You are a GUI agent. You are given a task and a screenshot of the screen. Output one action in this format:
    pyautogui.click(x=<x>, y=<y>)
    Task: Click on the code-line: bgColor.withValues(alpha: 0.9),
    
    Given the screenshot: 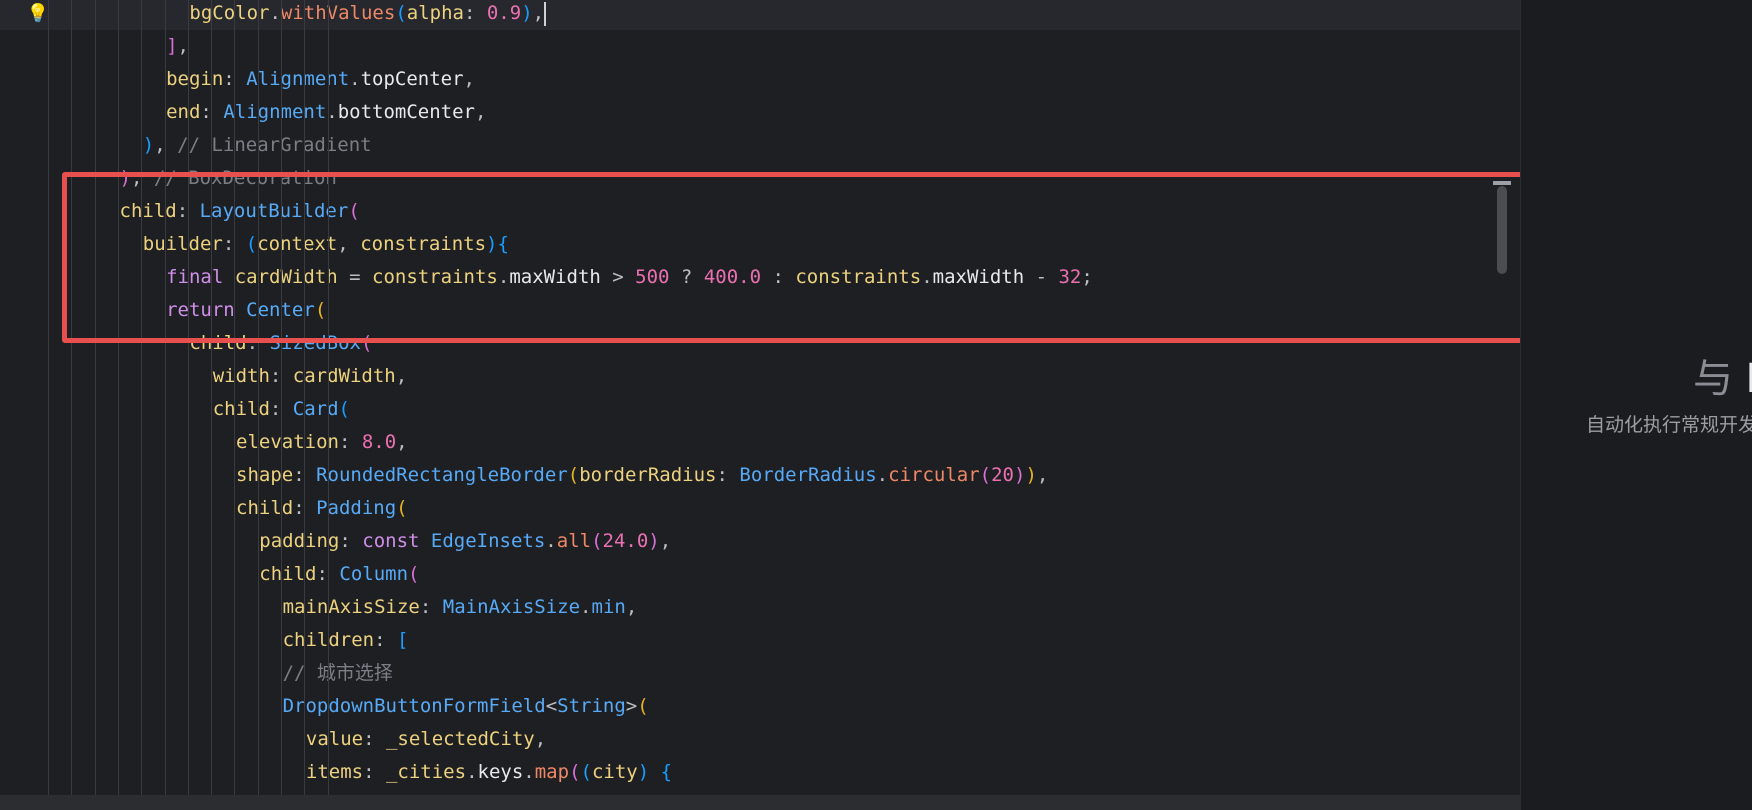 What is the action you would take?
    pyautogui.click(x=760, y=15)
    